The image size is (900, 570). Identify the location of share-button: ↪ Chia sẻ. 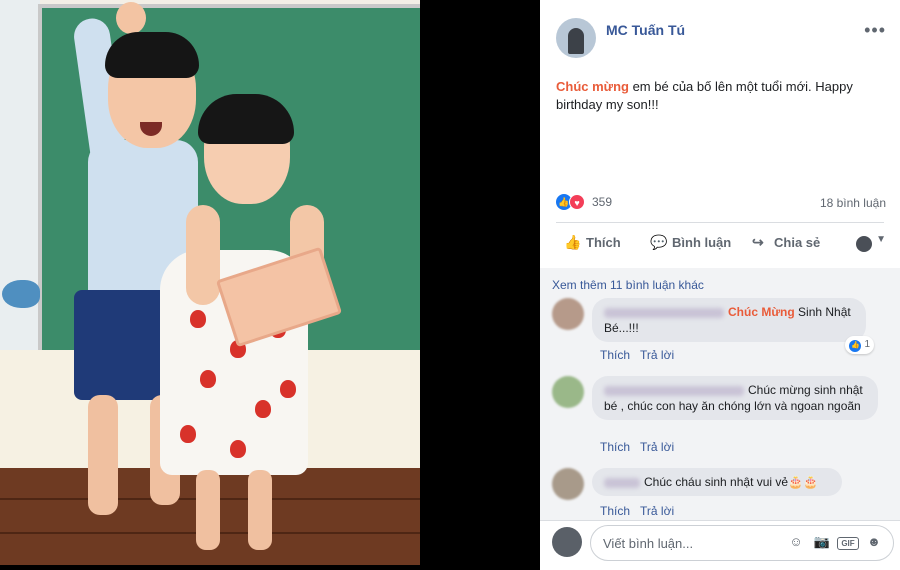
(786, 242).